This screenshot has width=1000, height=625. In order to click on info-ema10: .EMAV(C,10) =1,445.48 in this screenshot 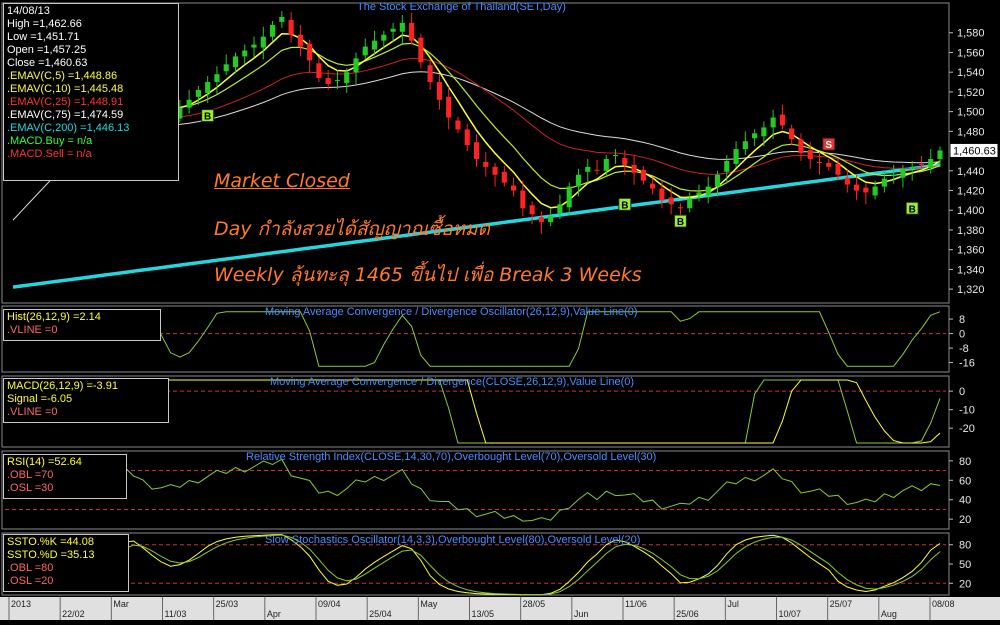, I will do `click(65, 89)`.